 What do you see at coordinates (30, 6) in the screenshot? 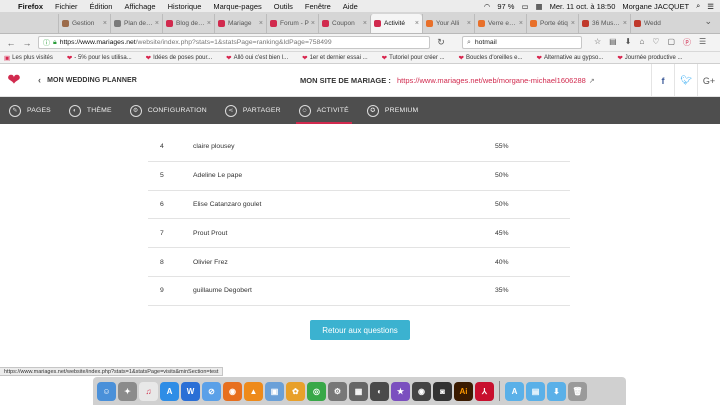
I see `menu-app-name: Firefox` at bounding box center [30, 6].